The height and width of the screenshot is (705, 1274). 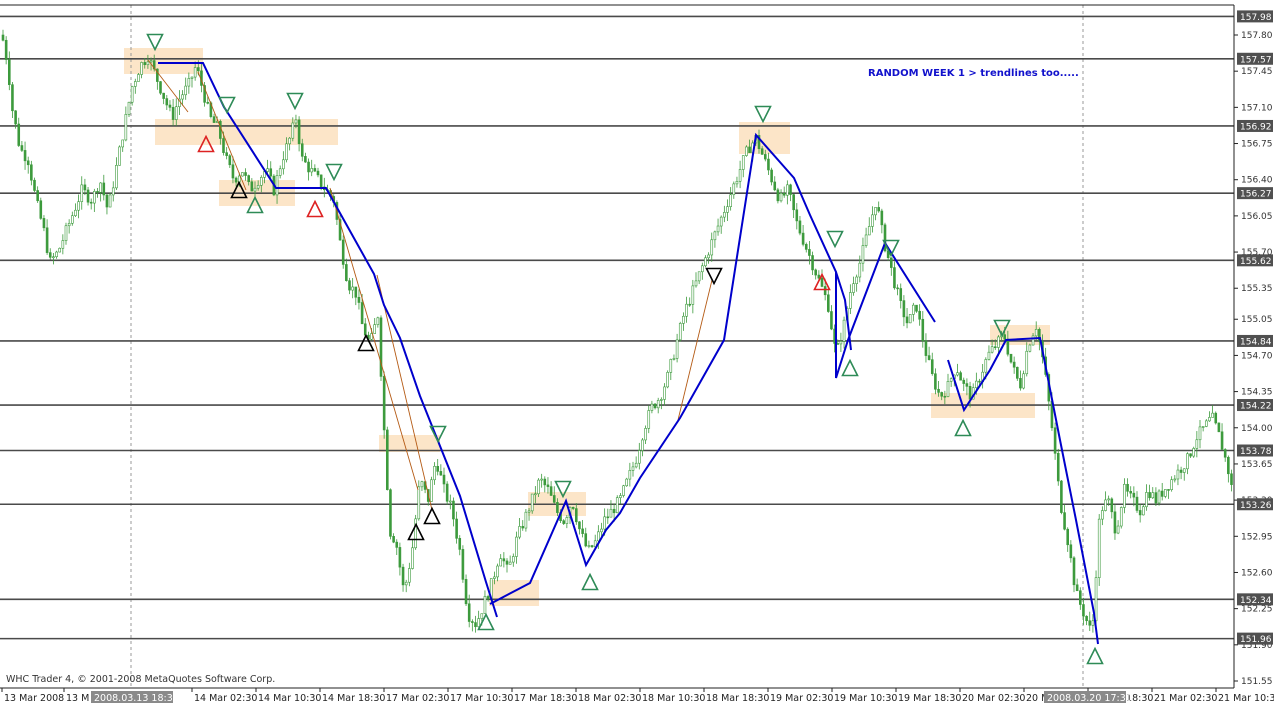 What do you see at coordinates (1257, 36) in the screenshot?
I see `y-tick-label: 157.80` at bounding box center [1257, 36].